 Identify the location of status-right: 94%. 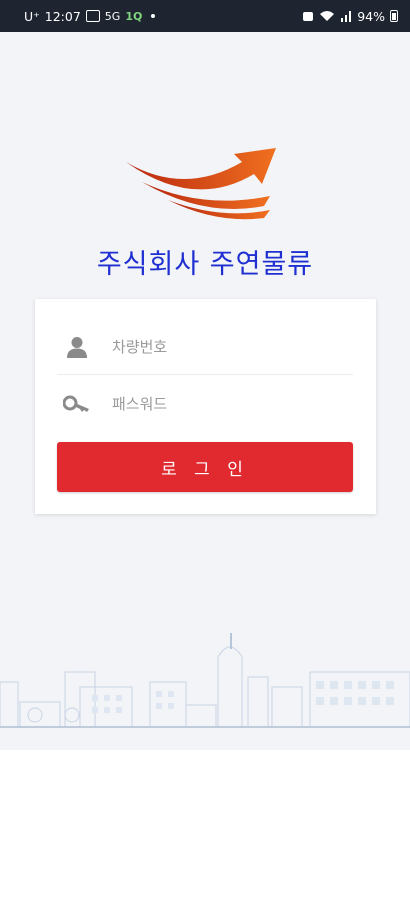
(350, 16).